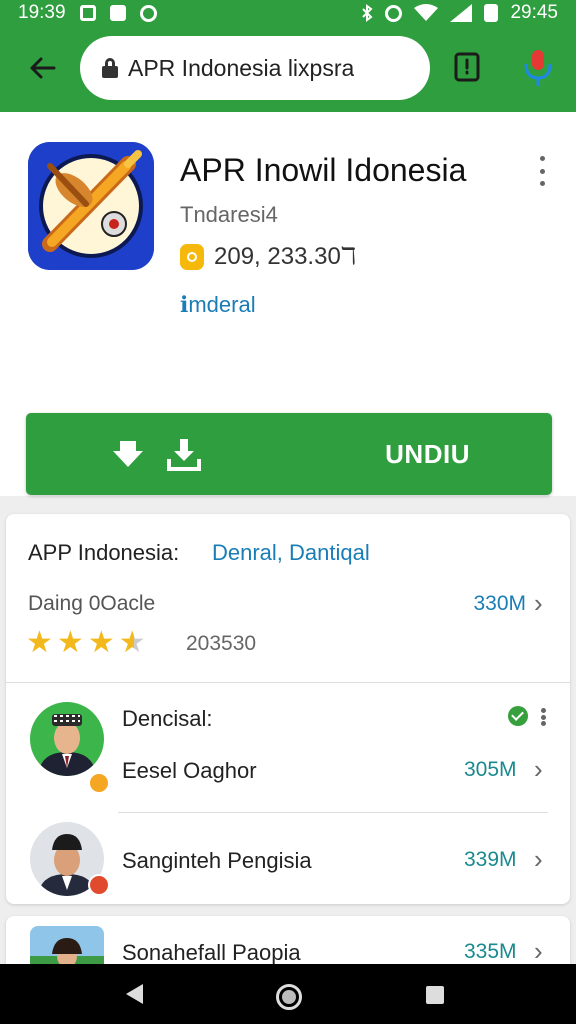 This screenshot has width=576, height=1024. I want to click on alarm-icon, so click(394, 13).